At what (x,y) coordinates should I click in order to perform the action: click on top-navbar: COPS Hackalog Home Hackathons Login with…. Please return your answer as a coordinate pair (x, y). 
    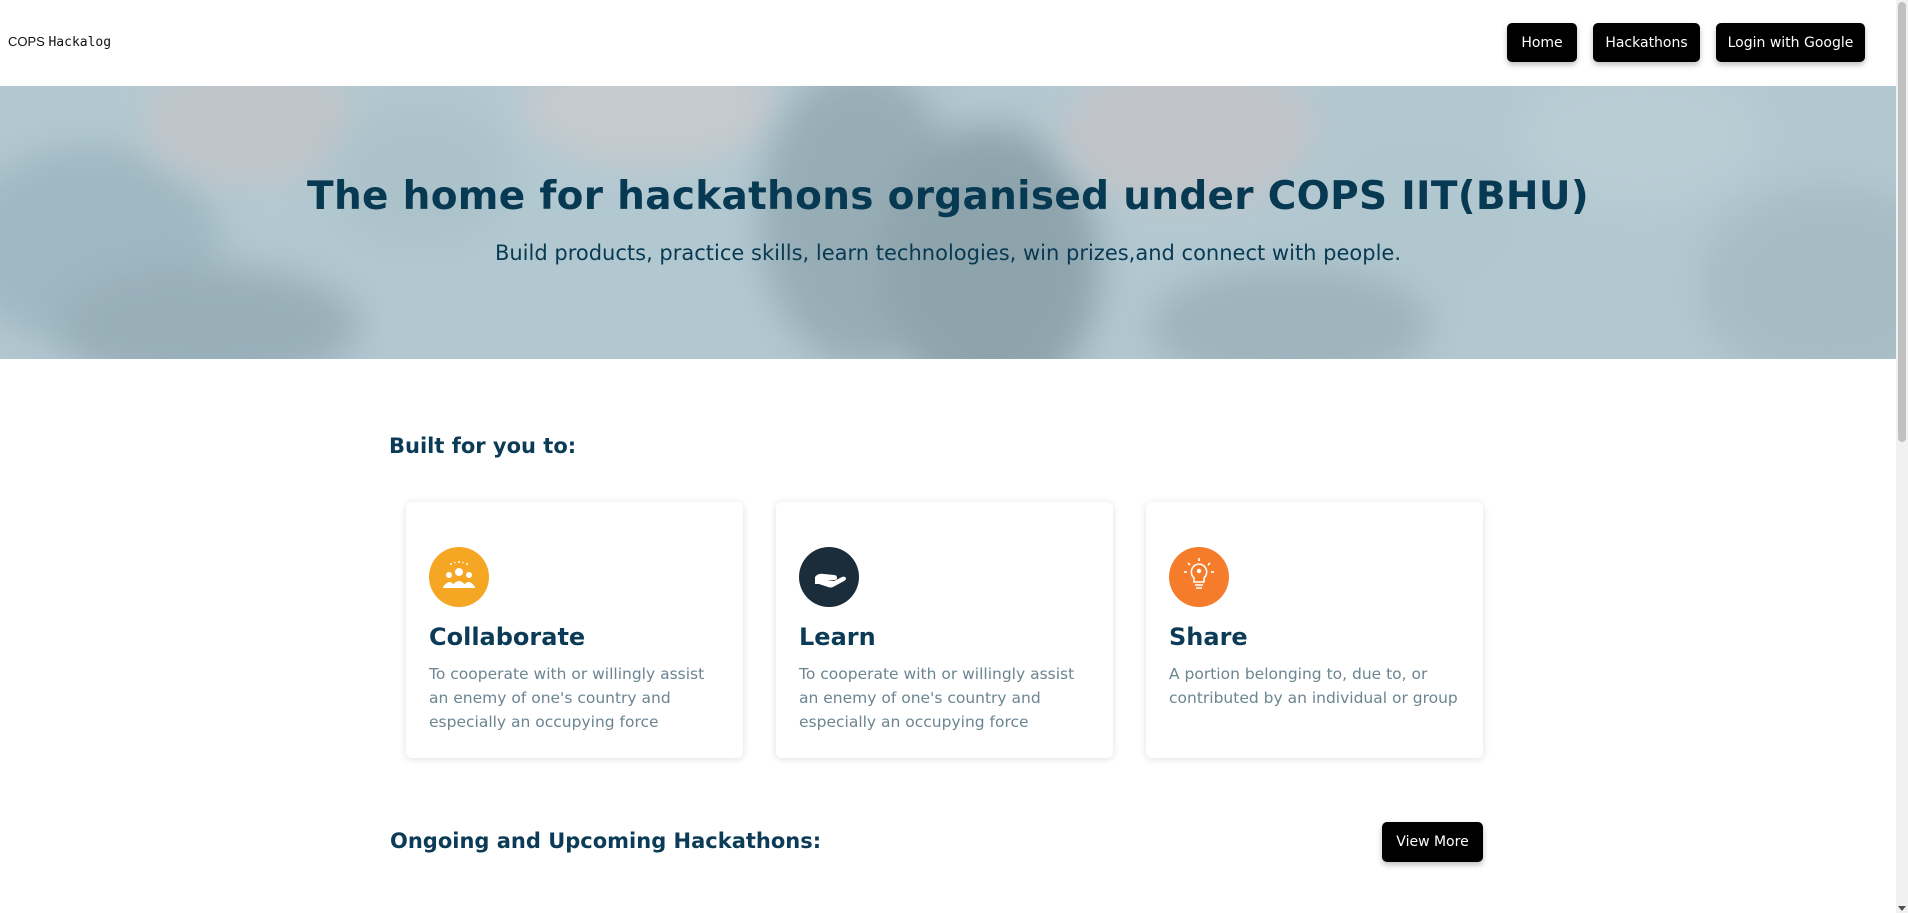
    Looking at the image, I should click on (948, 43).